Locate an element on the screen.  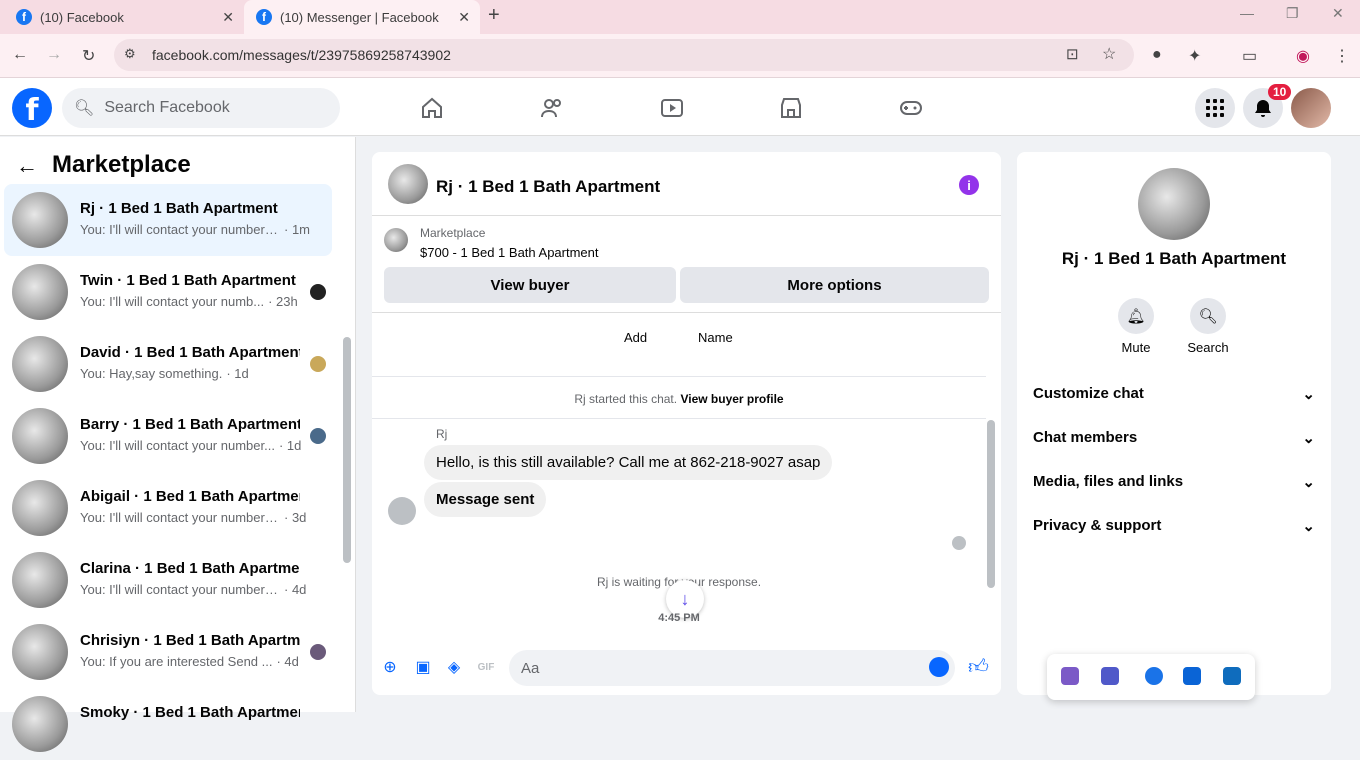
message-bubble: Message sent is located at coordinates (485, 499).